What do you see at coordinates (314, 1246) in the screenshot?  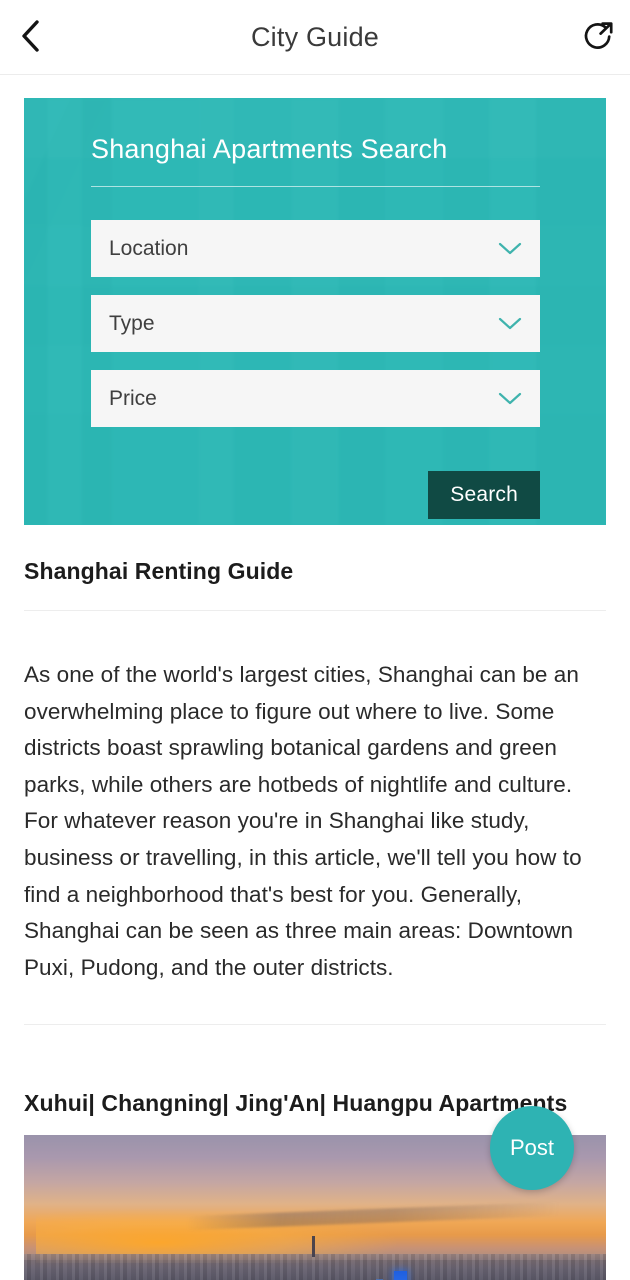 I see `photo-tower` at bounding box center [314, 1246].